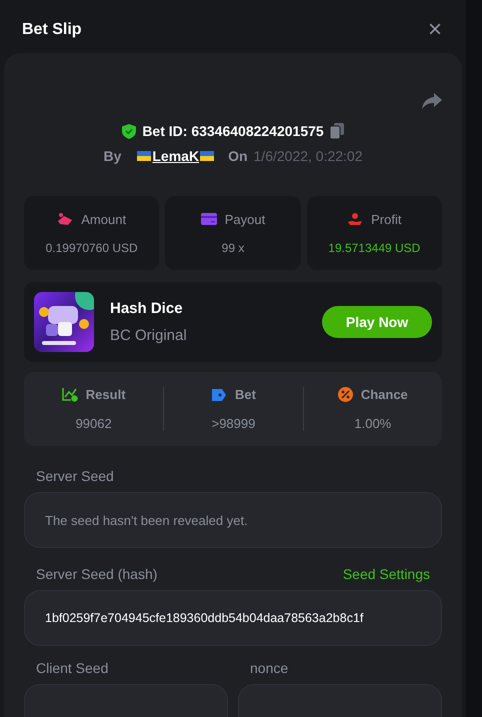 The width and height of the screenshot is (482, 717). Describe the element at coordinates (97, 574) in the screenshot. I see `field-label: Server Seed (hash)` at that location.